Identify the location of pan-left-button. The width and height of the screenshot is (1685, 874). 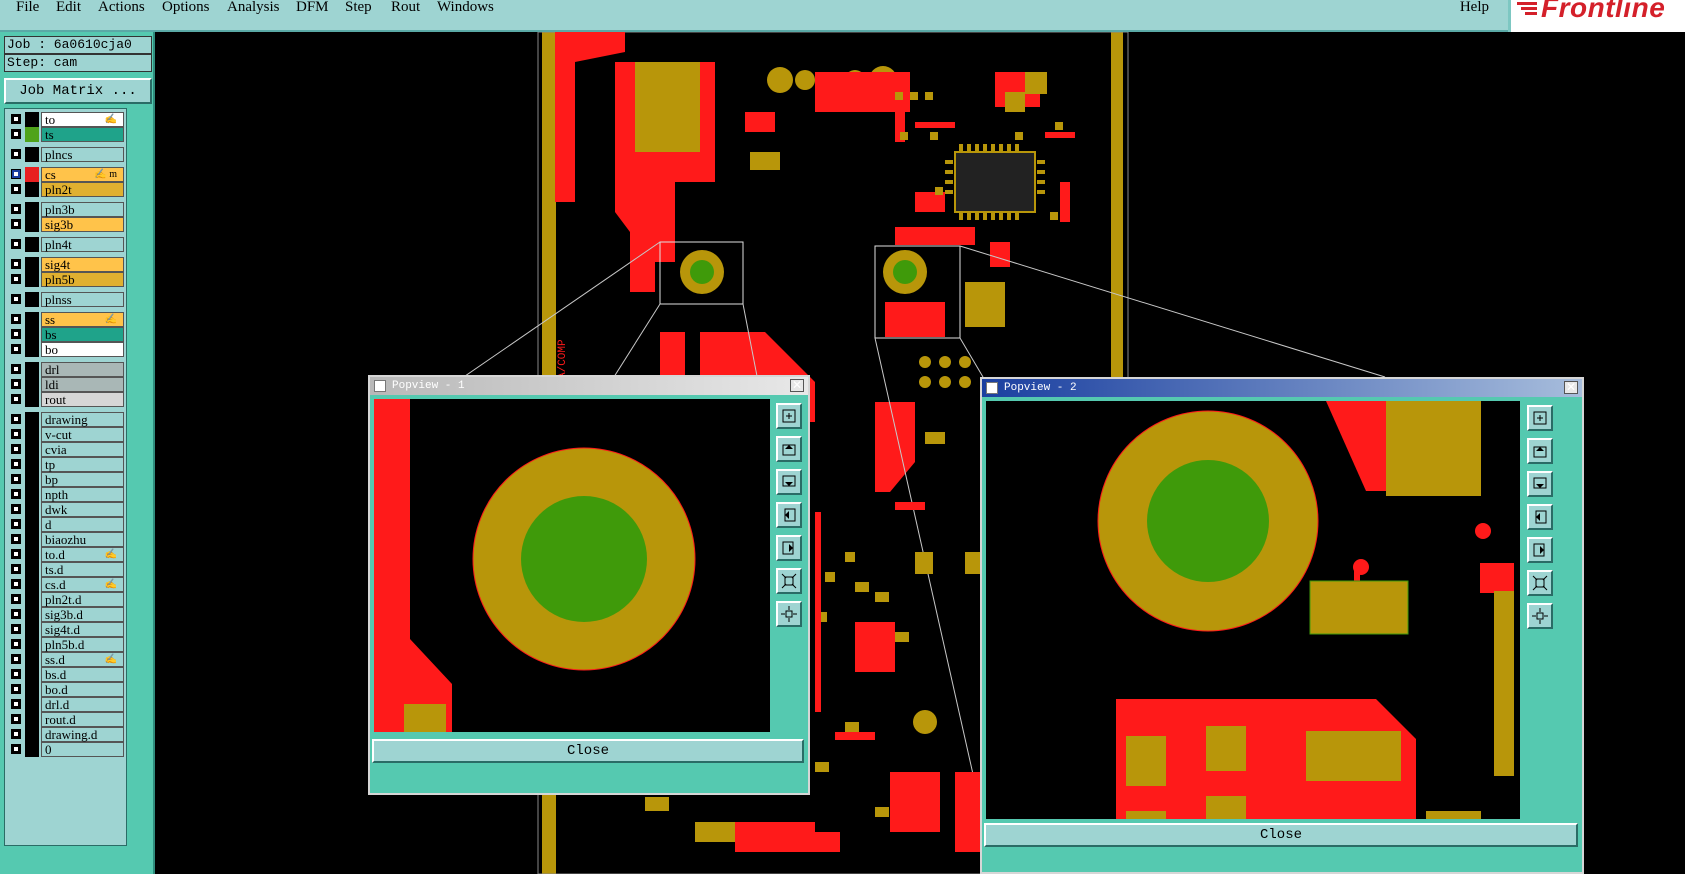
(1540, 517).